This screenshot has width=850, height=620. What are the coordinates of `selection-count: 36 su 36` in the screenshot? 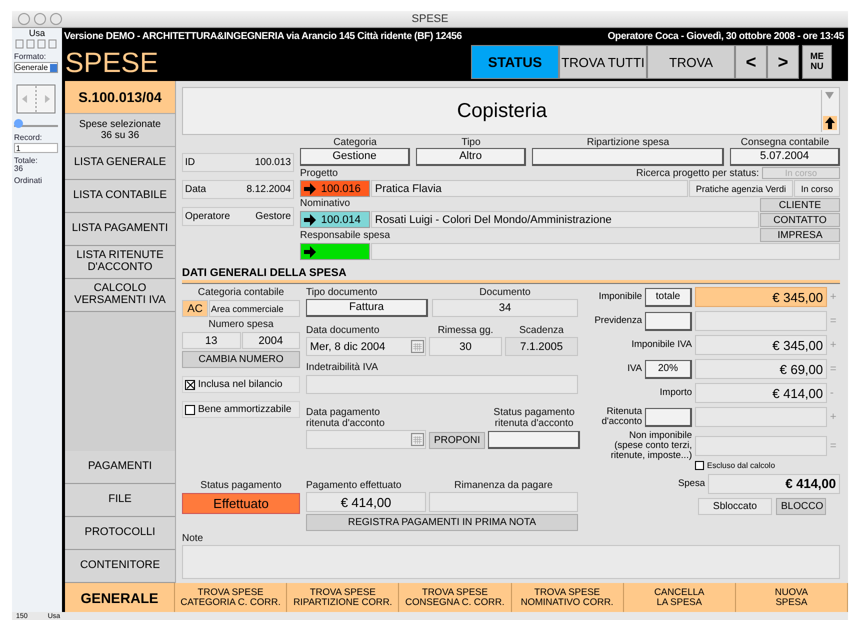 It's located at (120, 135).